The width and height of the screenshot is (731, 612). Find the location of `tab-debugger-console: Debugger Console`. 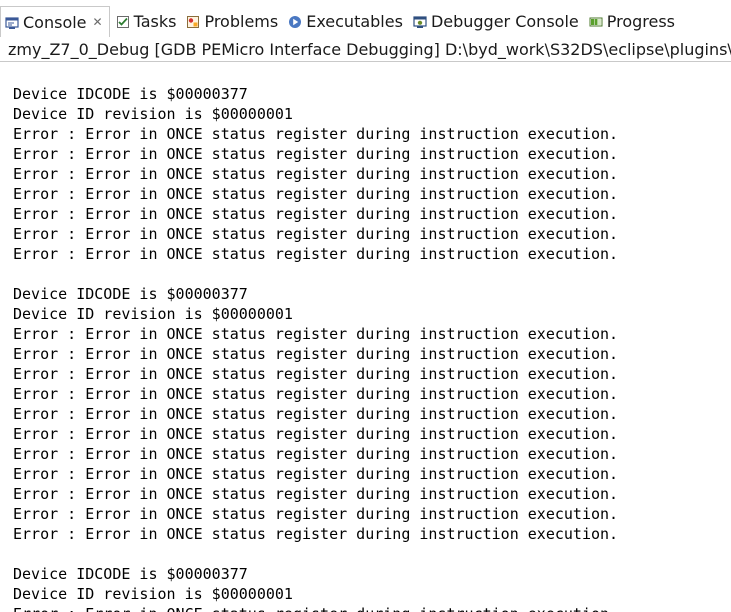

tab-debugger-console: Debugger Console is located at coordinates (499, 21).